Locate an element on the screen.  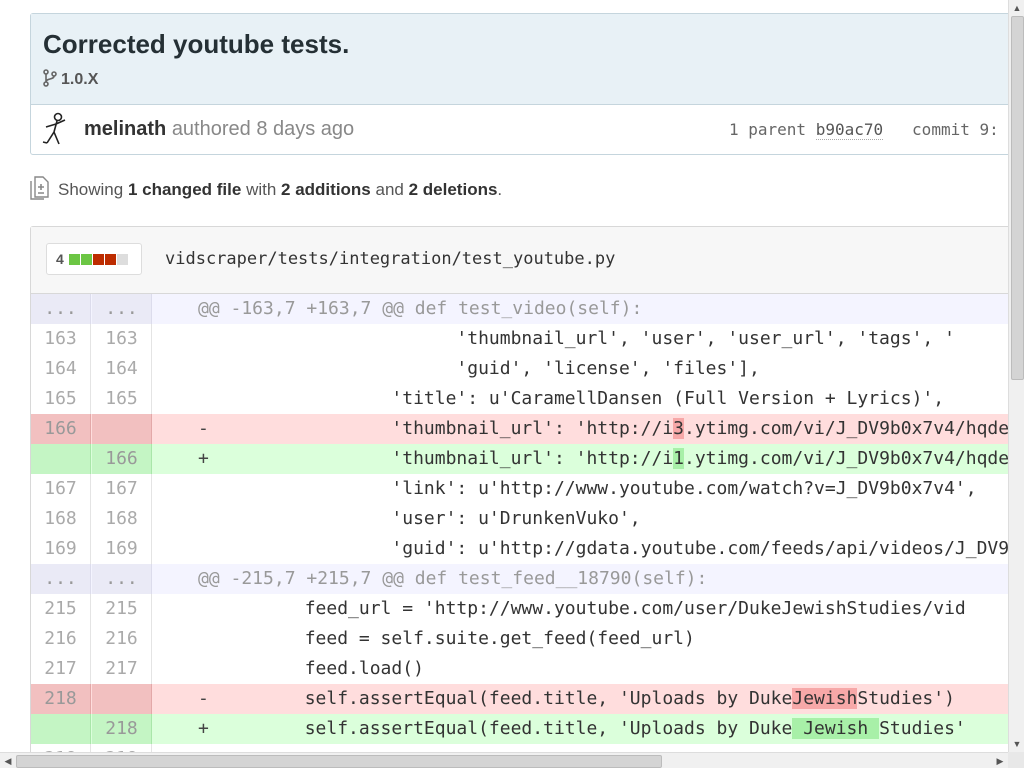
scroll-down-arrow-icon: ▼ is located at coordinates (1016, 744).